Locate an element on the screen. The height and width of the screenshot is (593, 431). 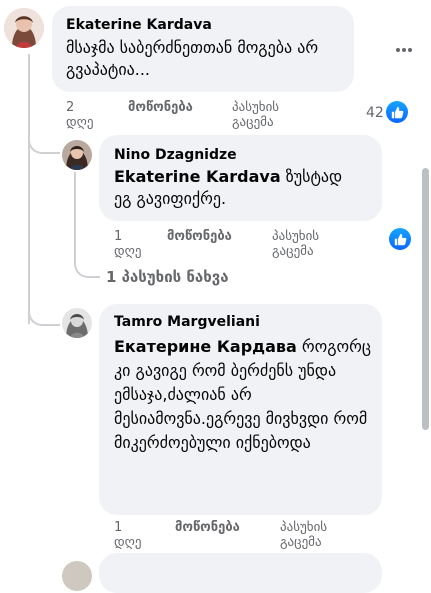
comment-bubble is located at coordinates (240, 573).